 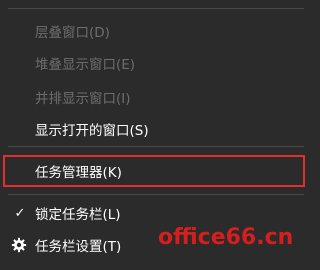 I want to click on menu-item-lock-taskbar: ✓ 锁定任务栏(L), so click(x=156, y=213).